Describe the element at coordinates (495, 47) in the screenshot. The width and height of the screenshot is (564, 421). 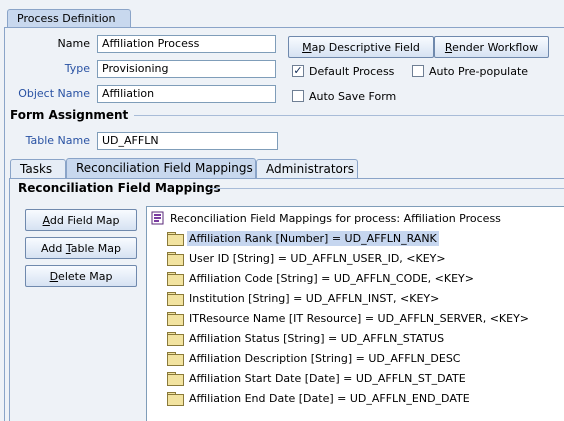
I see `render-workflow-label-rest: ender Workflow` at that location.